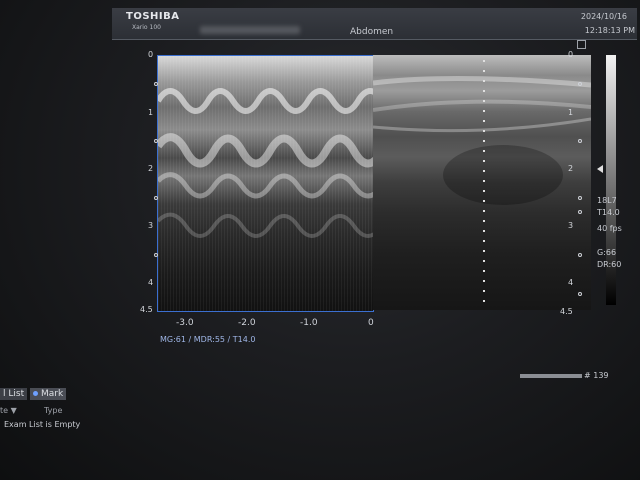  I want to click on model-name: Xario 100, so click(146, 27).